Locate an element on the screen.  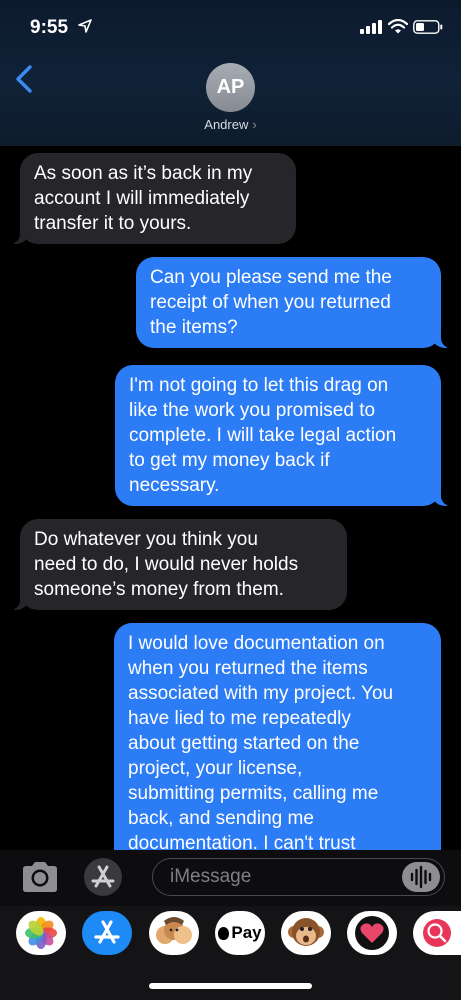
app-store-app-icon is located at coordinates (107, 933).